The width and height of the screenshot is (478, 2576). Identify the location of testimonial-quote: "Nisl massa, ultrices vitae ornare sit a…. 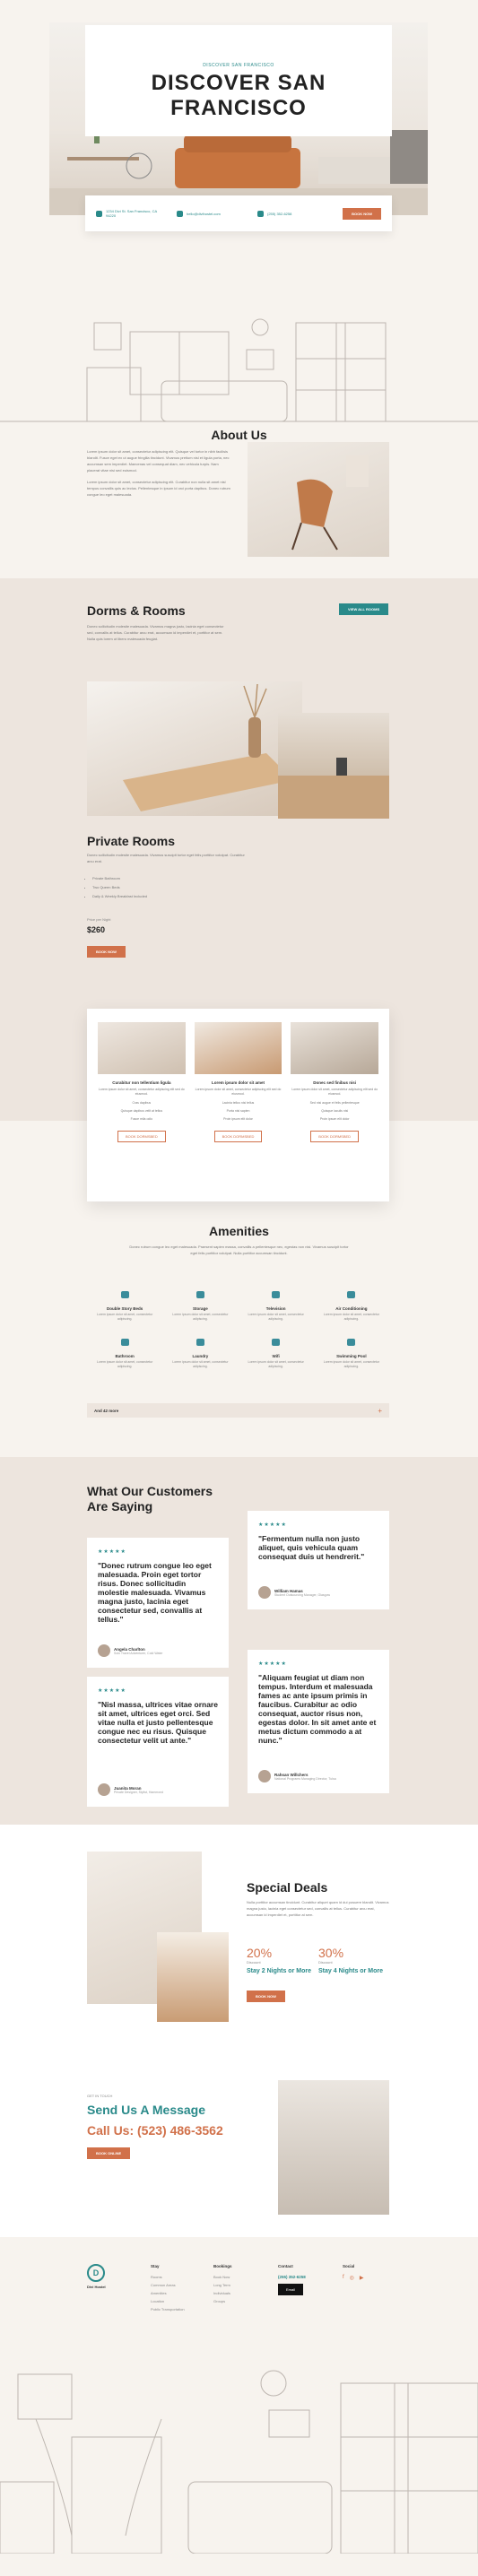
(158, 1722).